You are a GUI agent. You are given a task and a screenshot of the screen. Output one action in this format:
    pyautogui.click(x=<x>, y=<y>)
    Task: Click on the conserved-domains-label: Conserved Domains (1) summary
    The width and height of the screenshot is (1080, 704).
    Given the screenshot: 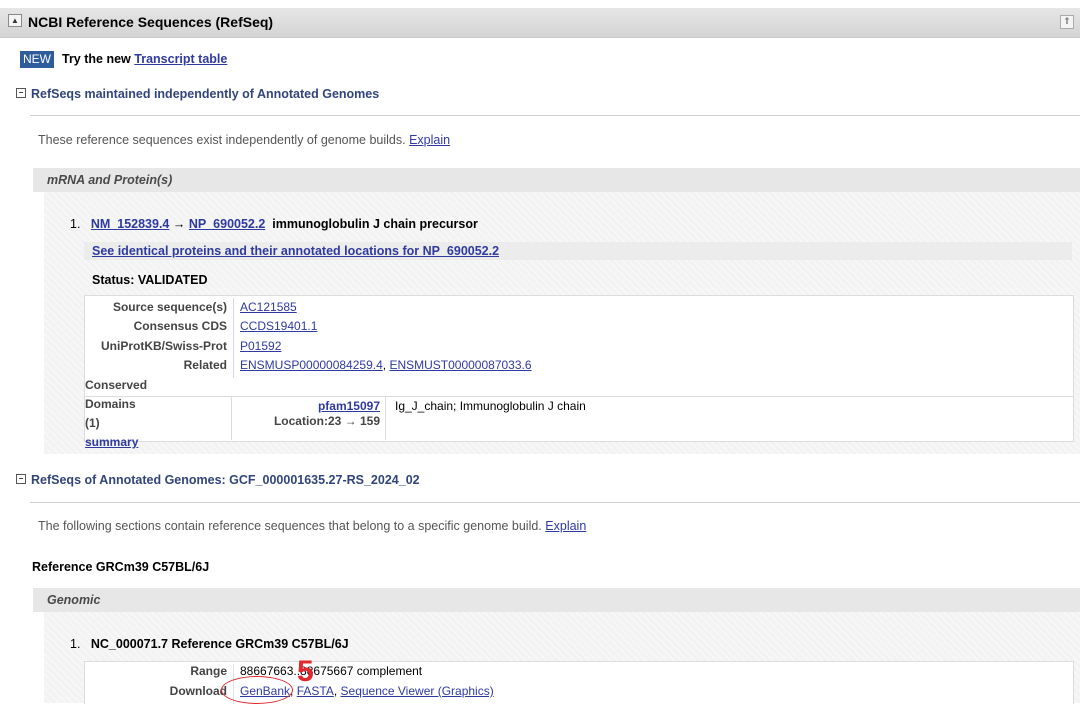 What is the action you would take?
    pyautogui.click(x=116, y=414)
    